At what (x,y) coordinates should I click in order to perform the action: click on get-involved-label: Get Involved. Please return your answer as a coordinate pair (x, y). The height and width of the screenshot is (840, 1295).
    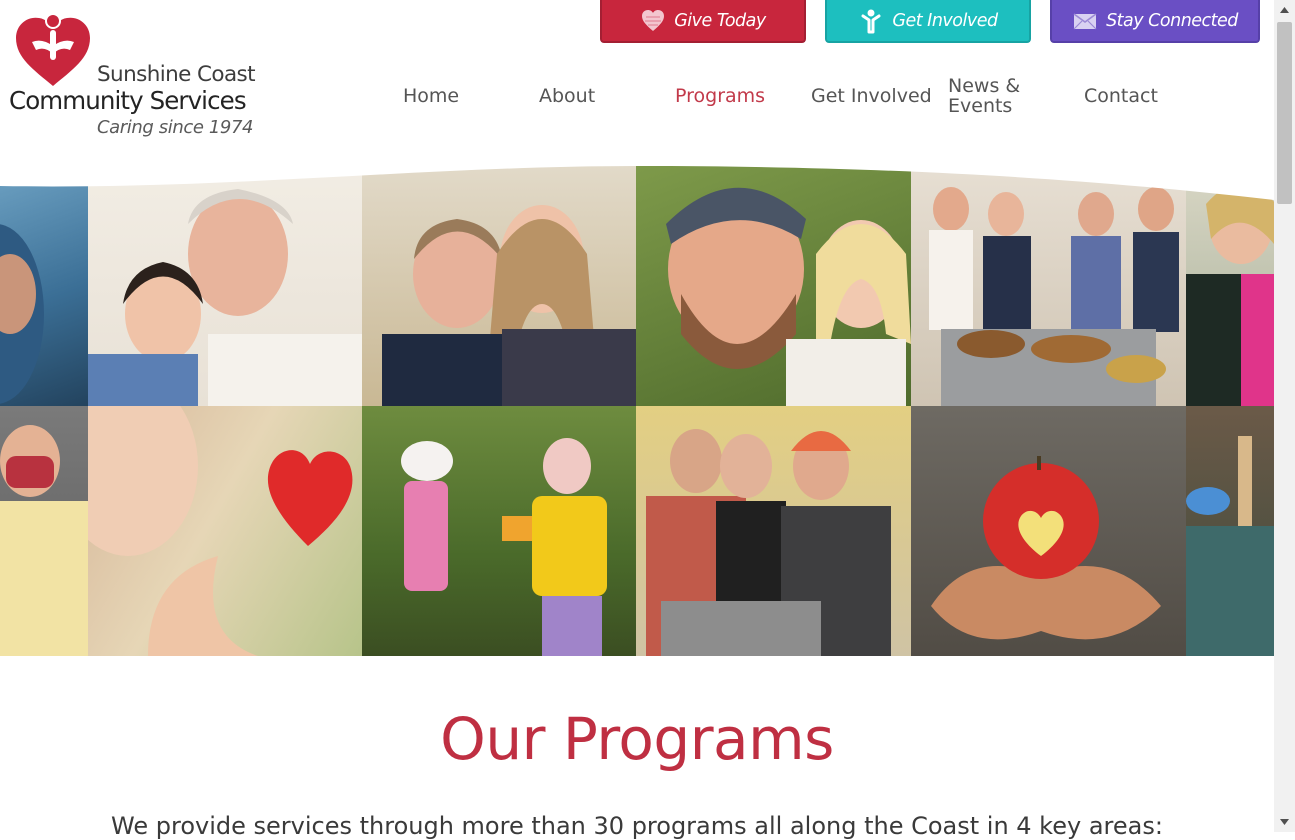
    Looking at the image, I should click on (945, 20).